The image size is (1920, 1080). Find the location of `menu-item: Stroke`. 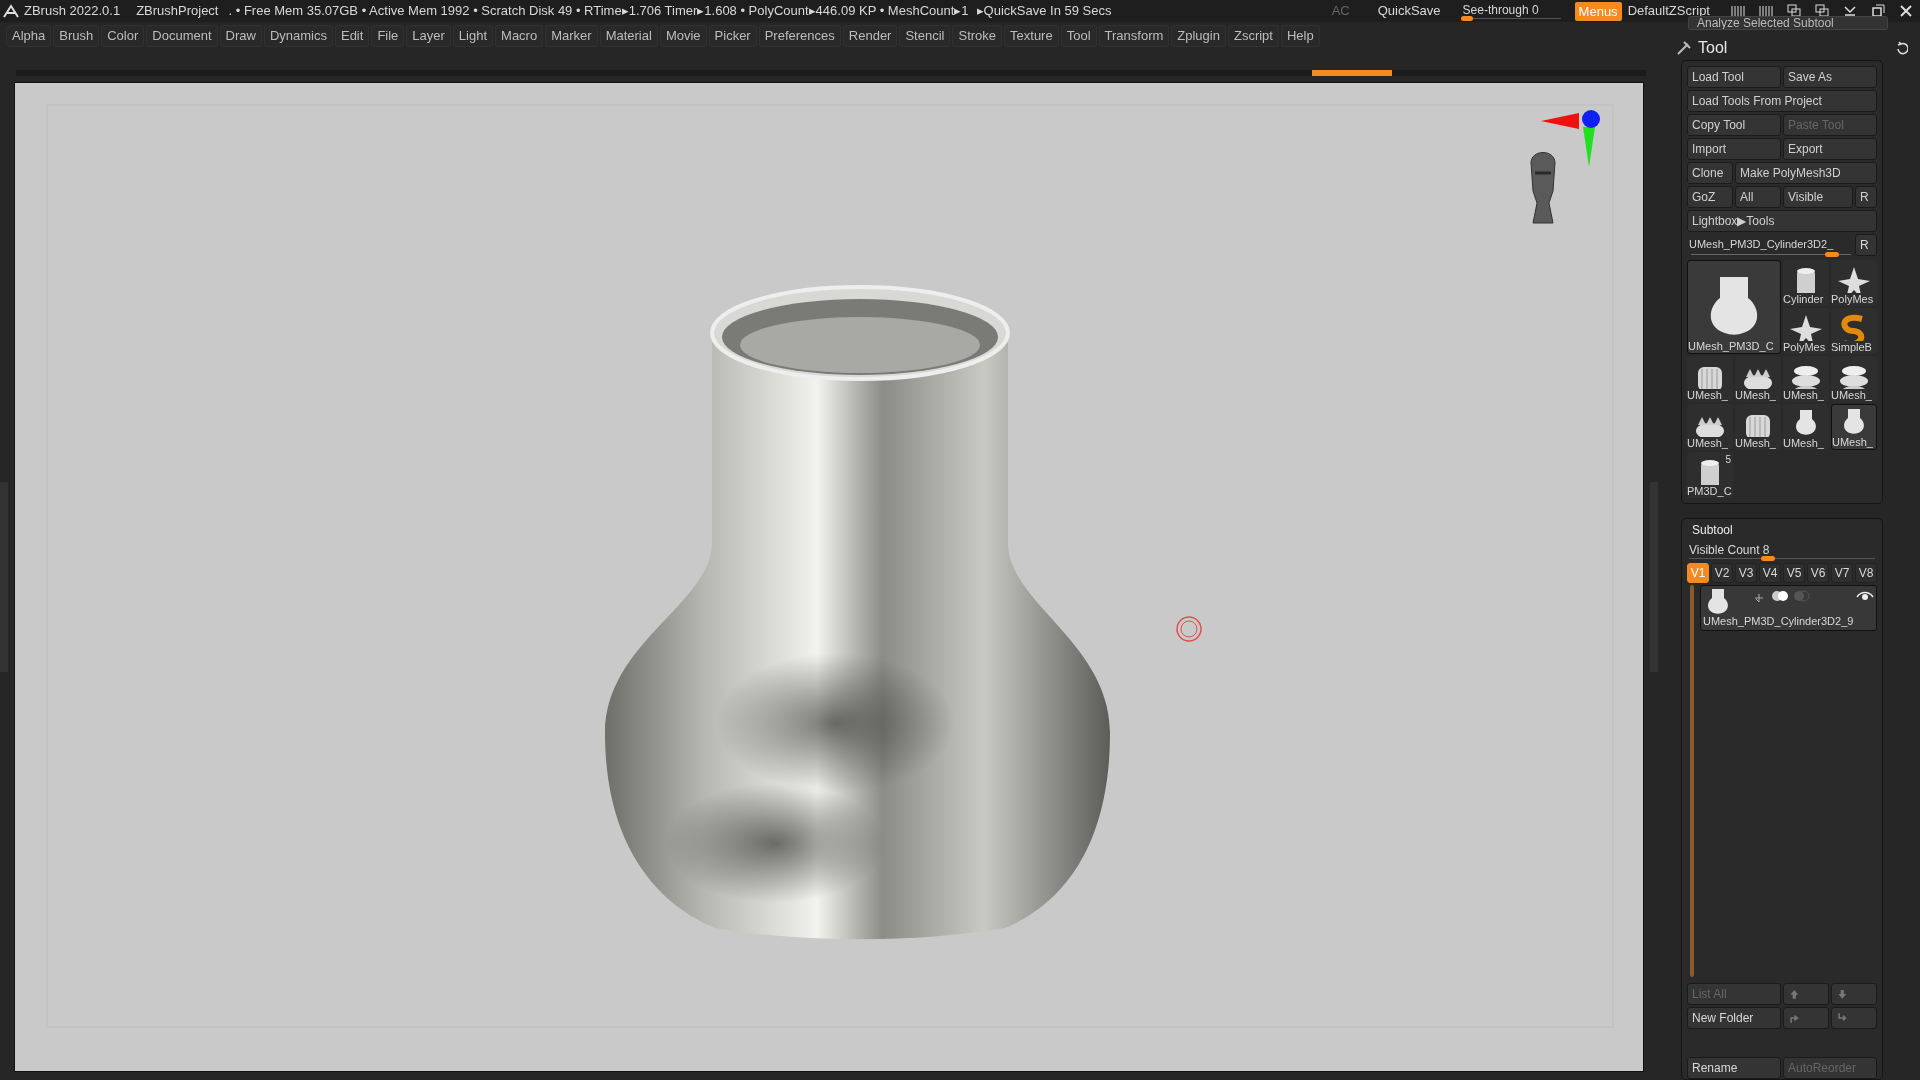

menu-item: Stroke is located at coordinates (977, 36).